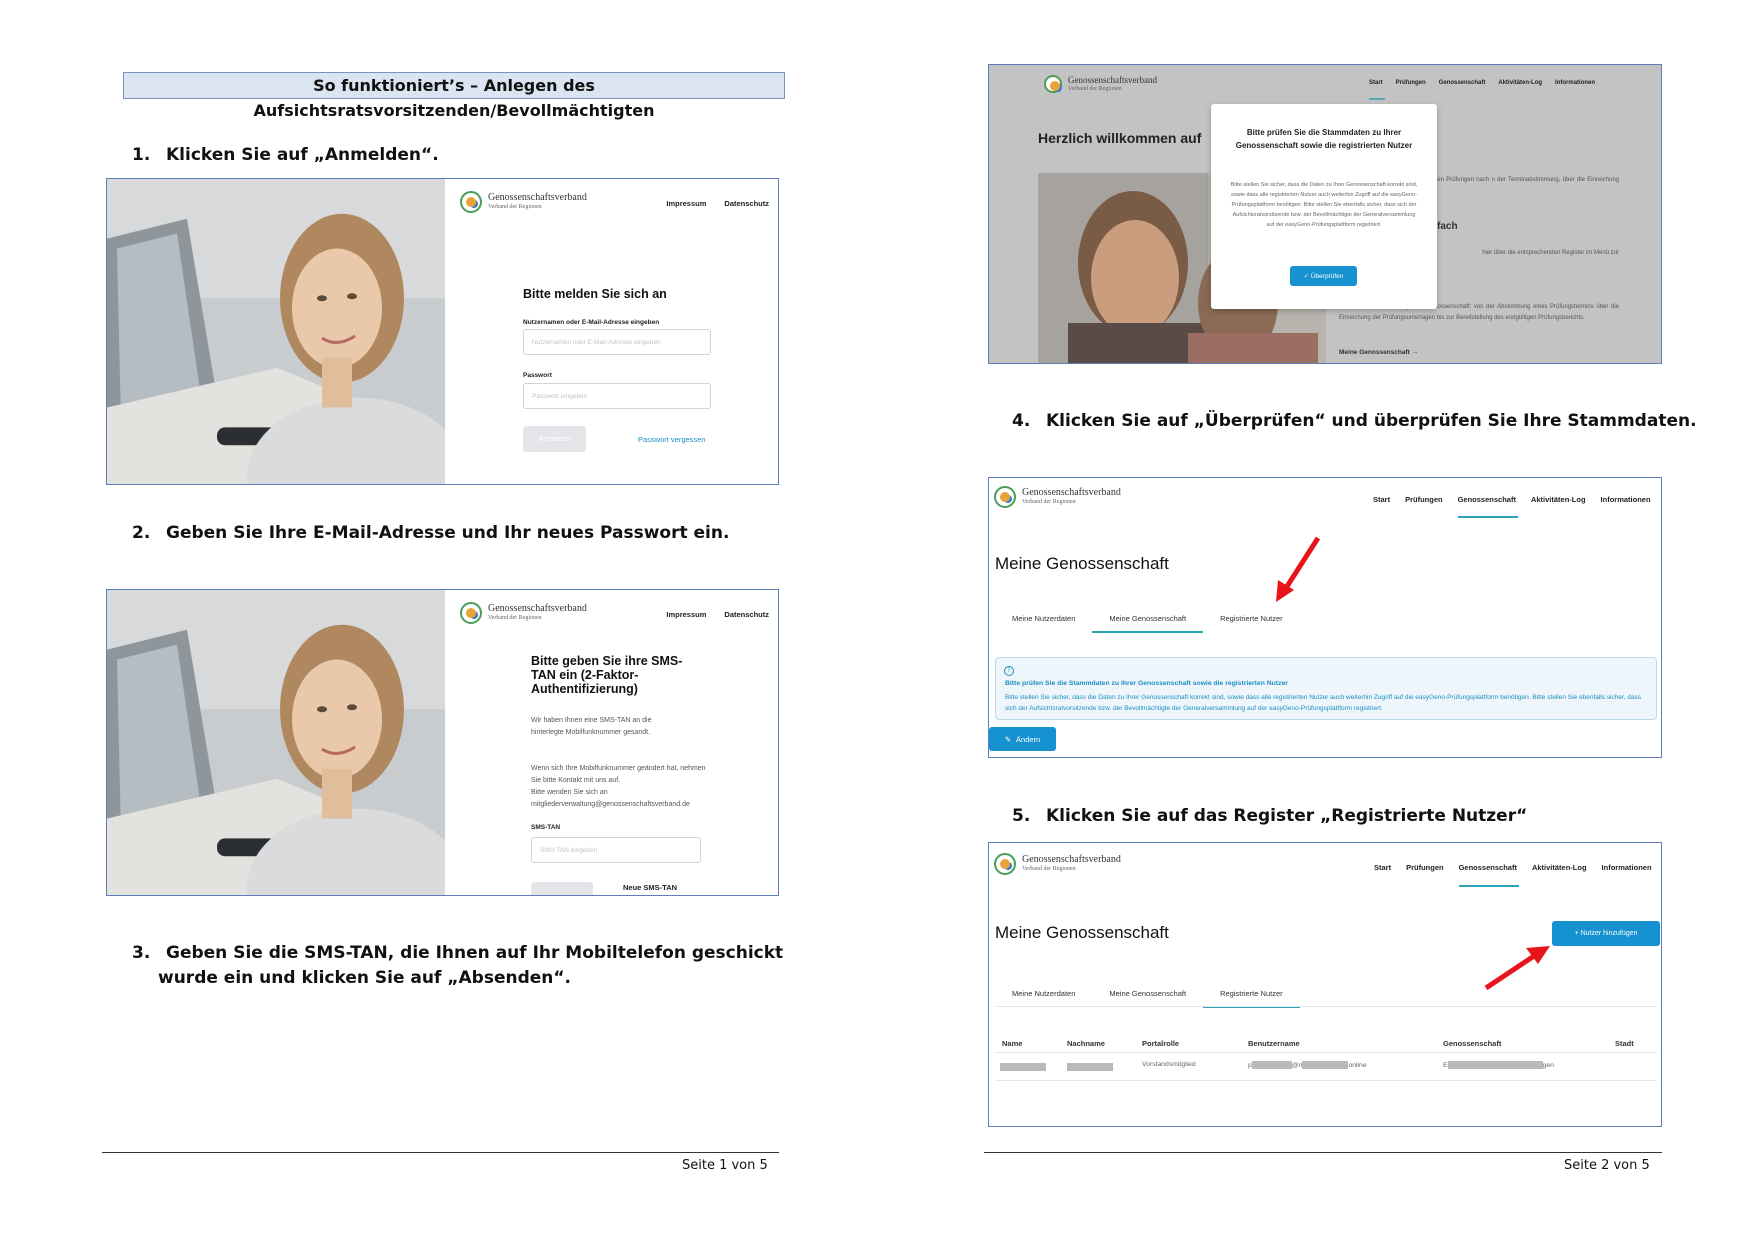 The image size is (1754, 1240). Describe the element at coordinates (1169, 1064) in the screenshot. I see `cell-portalrolle: Vorstandsmitglied` at that location.